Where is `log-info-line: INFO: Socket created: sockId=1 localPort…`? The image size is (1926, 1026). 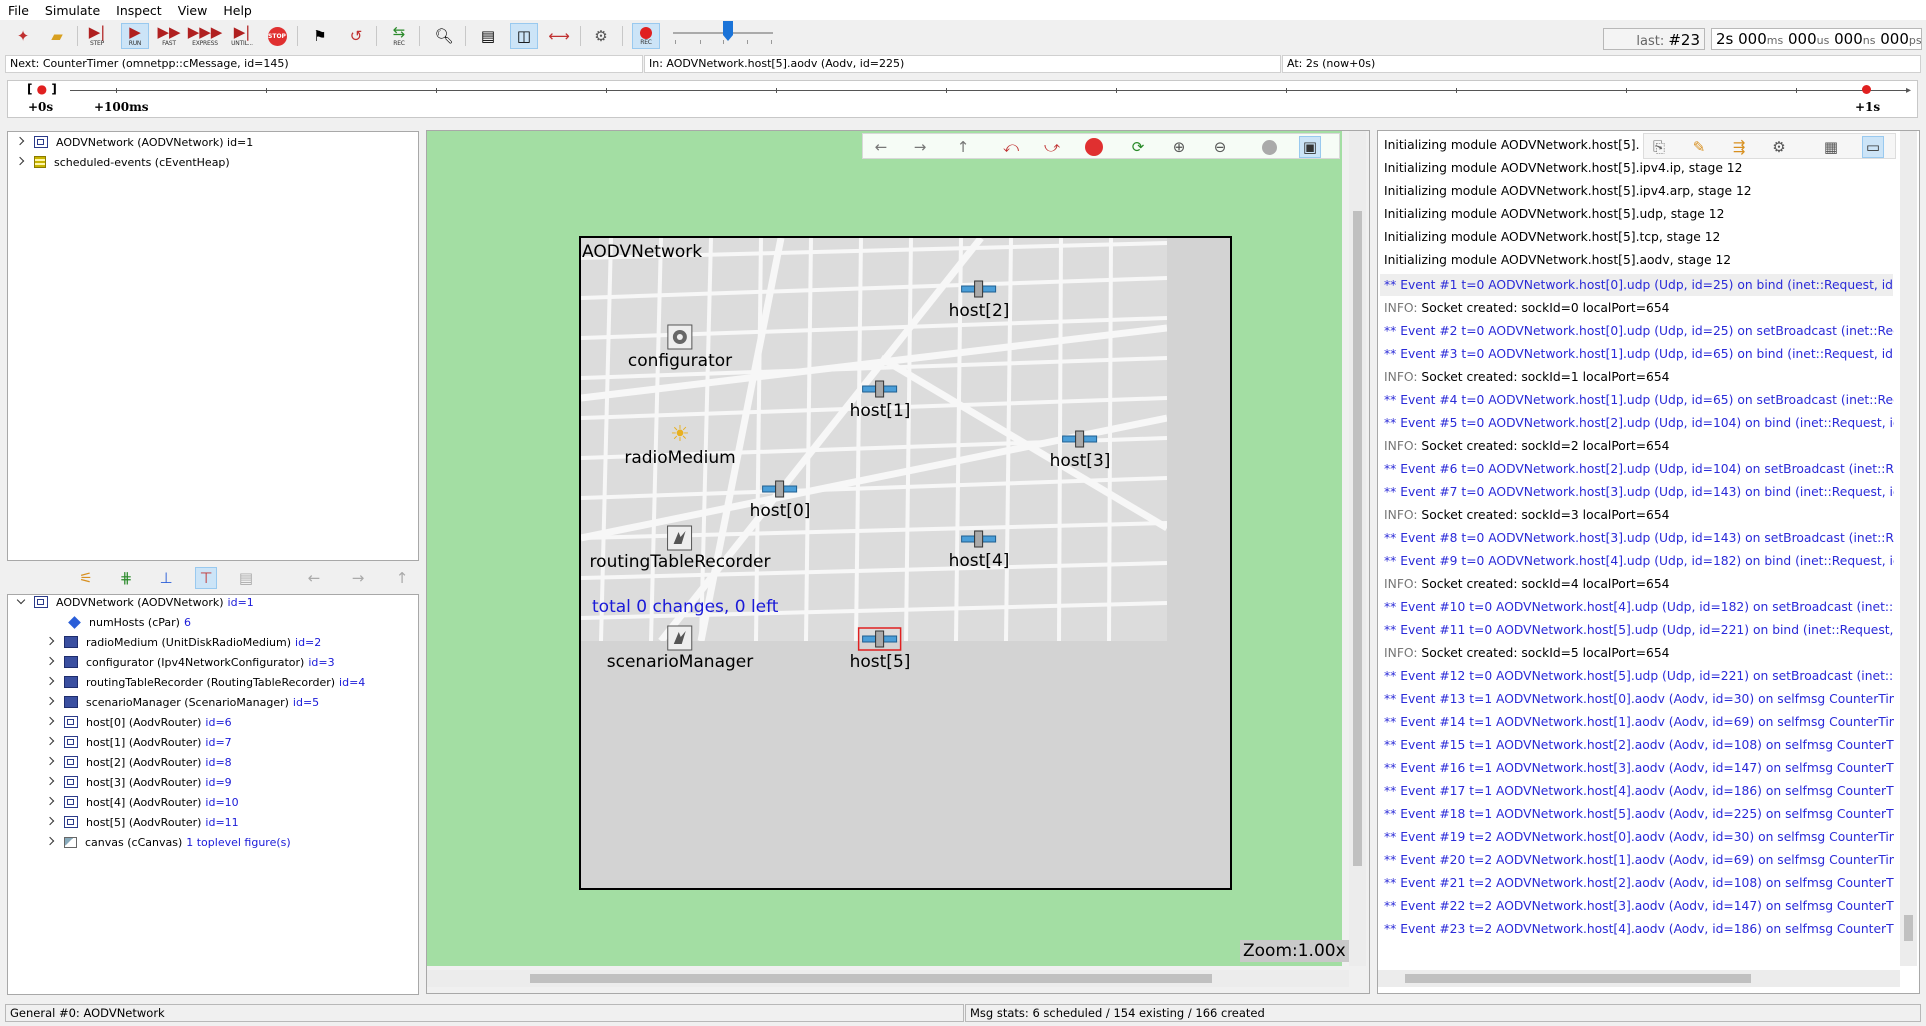
log-info-line: INFO: Socket created: sockId=1 localPort… is located at coordinates (1639, 377).